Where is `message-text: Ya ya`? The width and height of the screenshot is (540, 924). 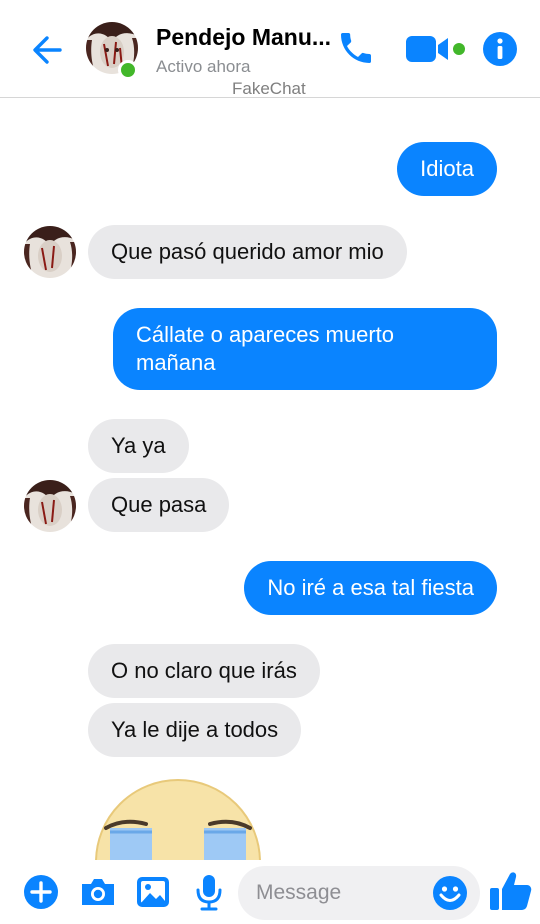
message-text: Ya ya is located at coordinates (138, 445).